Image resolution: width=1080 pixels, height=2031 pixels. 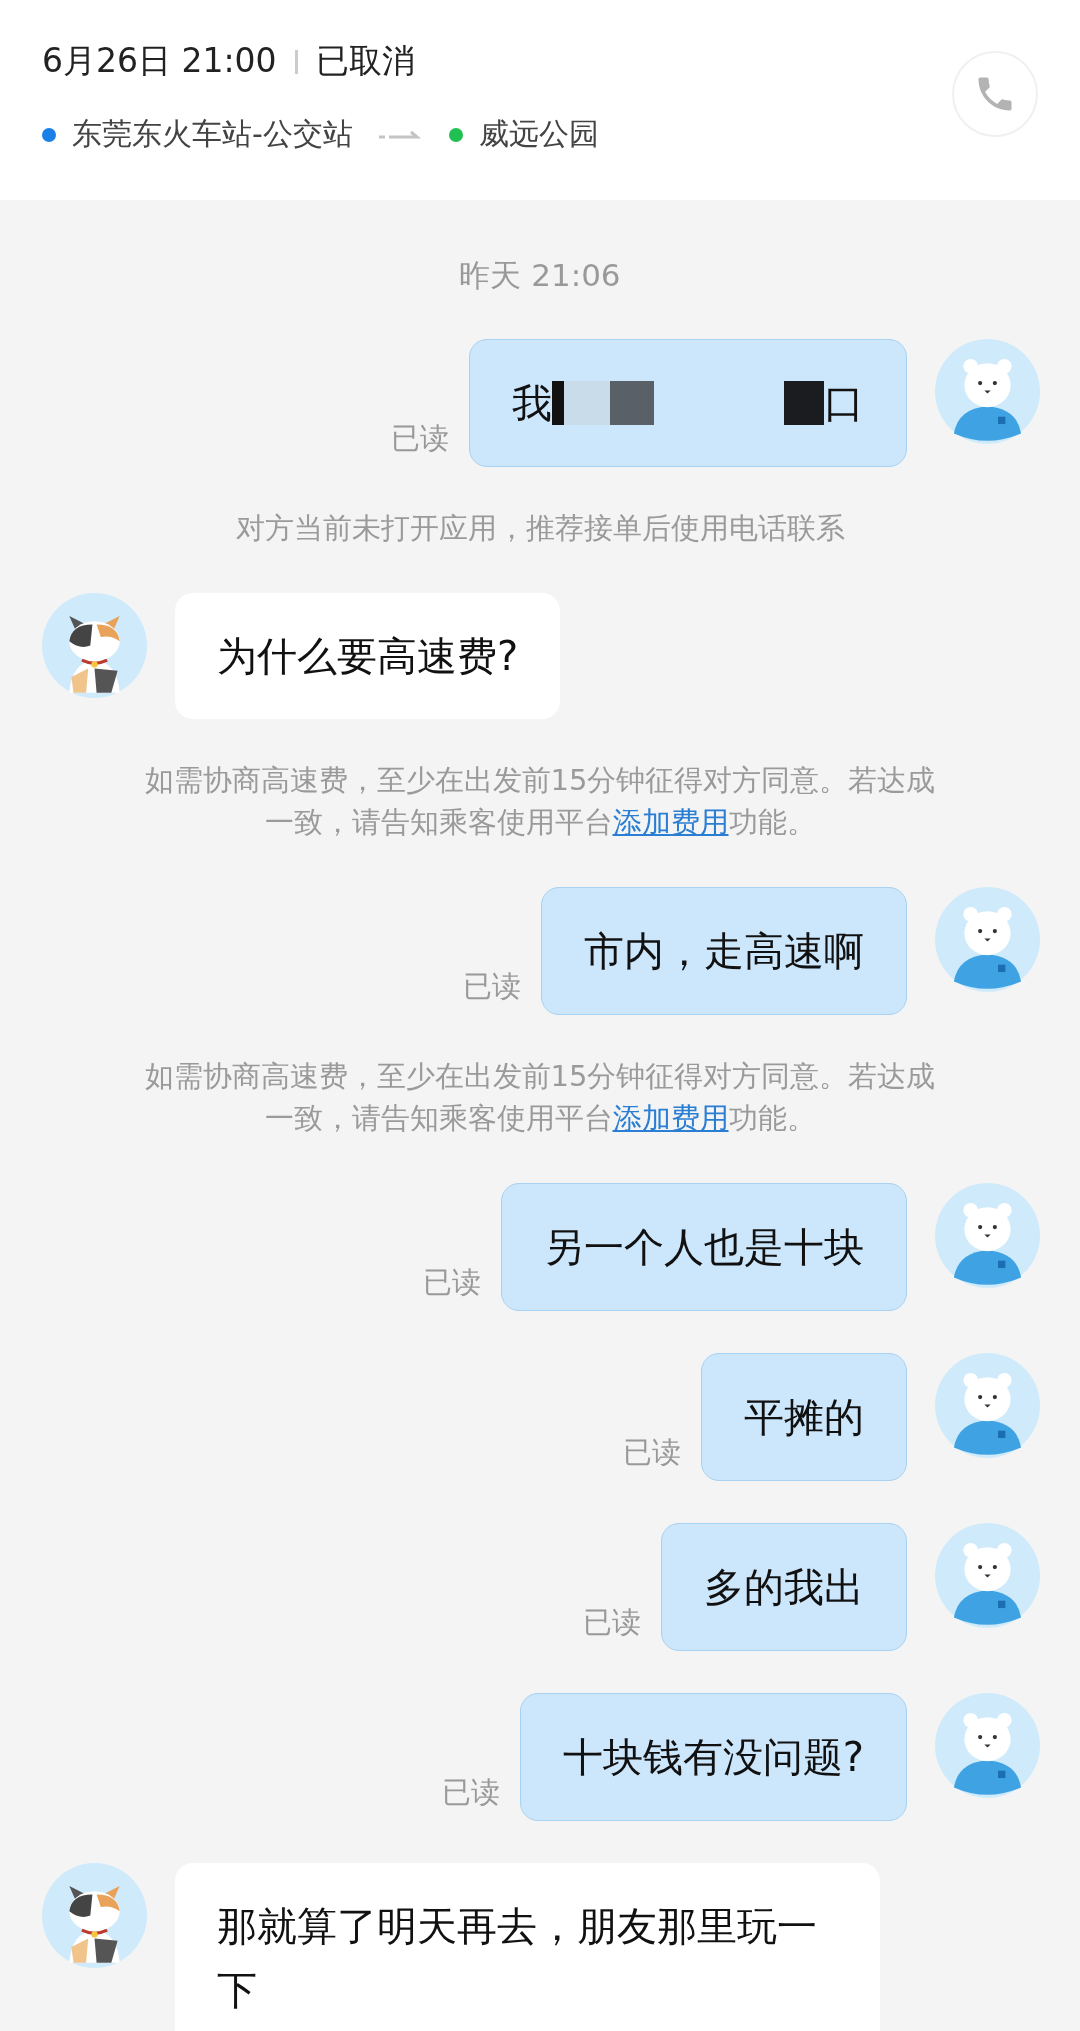 What do you see at coordinates (517, 1958) in the screenshot?
I see `message-text: 那就算了明天再去，朋友那里玩一下` at bounding box center [517, 1958].